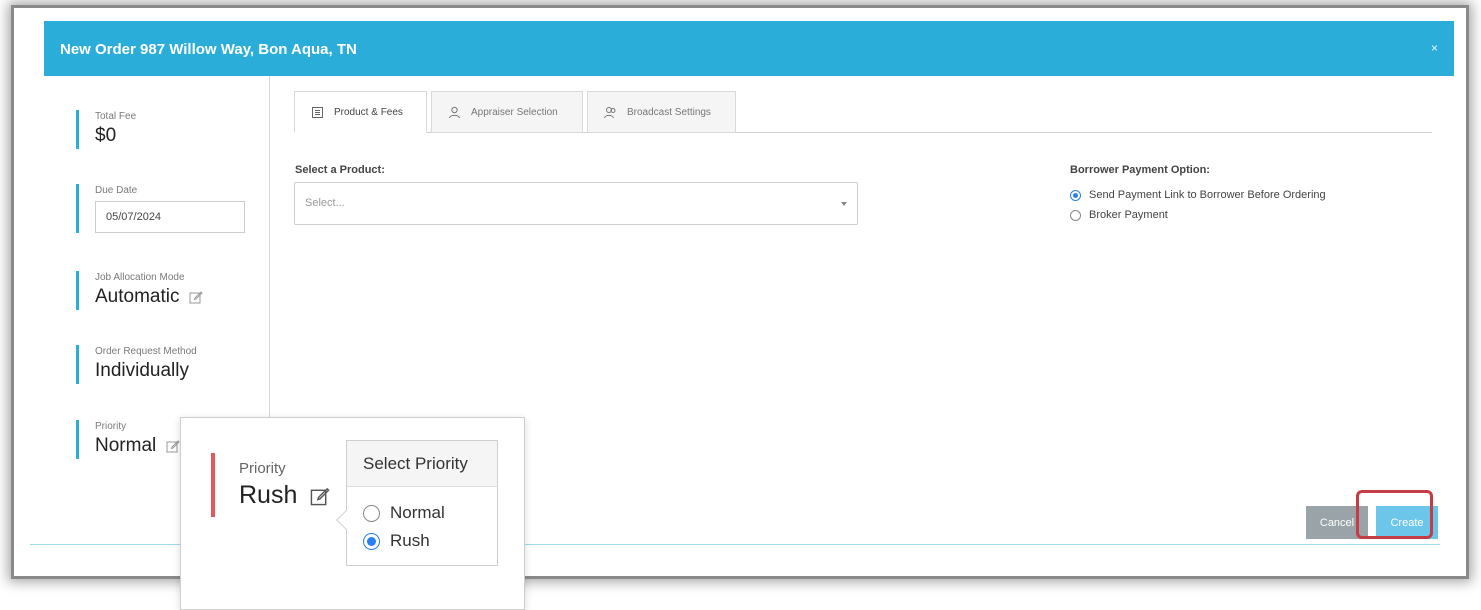  What do you see at coordinates (454, 112) in the screenshot?
I see `person-icon` at bounding box center [454, 112].